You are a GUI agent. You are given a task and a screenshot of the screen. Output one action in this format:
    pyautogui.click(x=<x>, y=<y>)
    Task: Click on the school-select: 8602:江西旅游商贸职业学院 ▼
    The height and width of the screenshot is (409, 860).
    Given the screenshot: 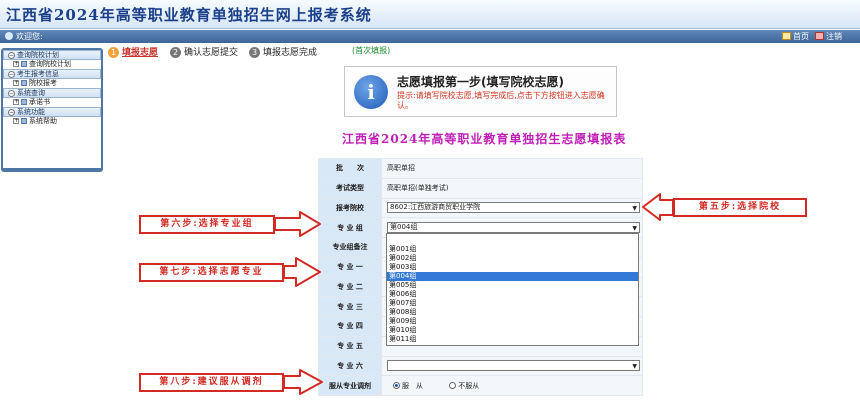 What is the action you would take?
    pyautogui.click(x=513, y=208)
    